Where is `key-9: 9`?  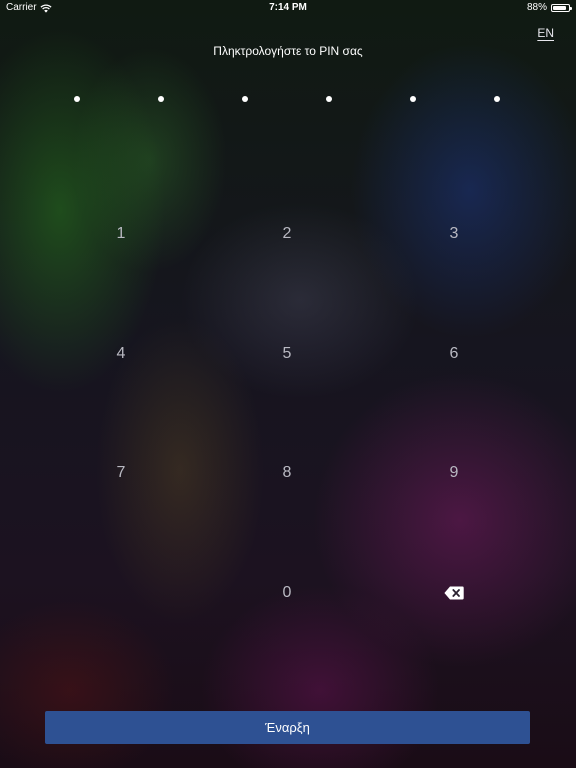 key-9: 9 is located at coordinates (454, 473).